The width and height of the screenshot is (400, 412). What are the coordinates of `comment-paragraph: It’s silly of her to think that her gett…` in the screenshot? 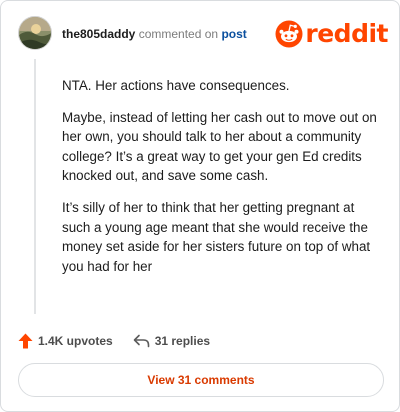 It's located at (216, 236).